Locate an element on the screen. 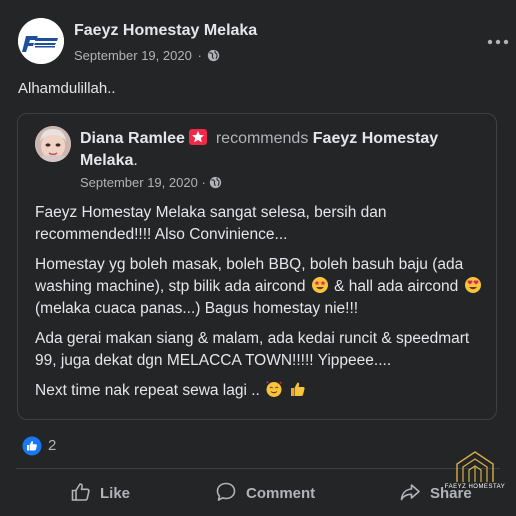 The height and width of the screenshot is (516, 516). heart-eyes-emoji-icon is located at coordinates (472, 285).